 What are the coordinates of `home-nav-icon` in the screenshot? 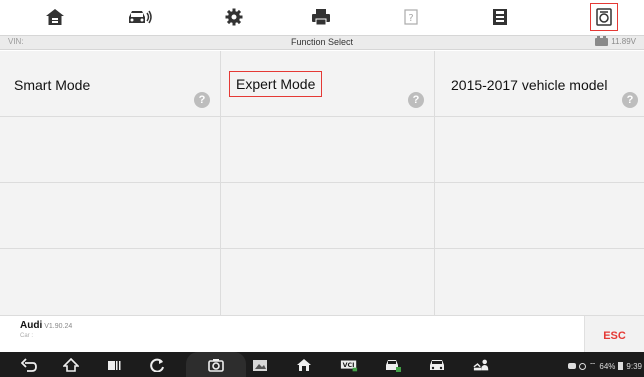 It's located at (71, 364).